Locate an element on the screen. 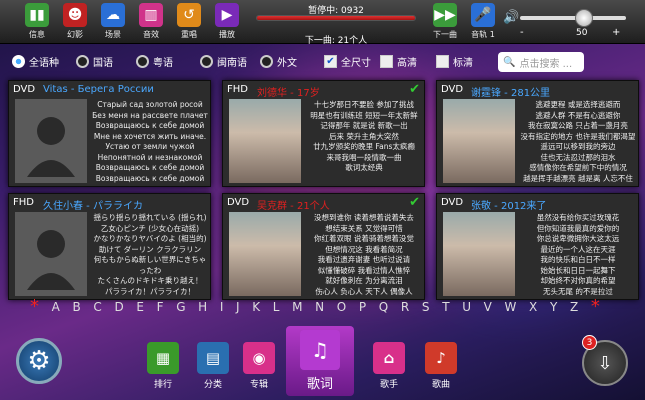  skip-next-icon: ▶▶ is located at coordinates (445, 15).